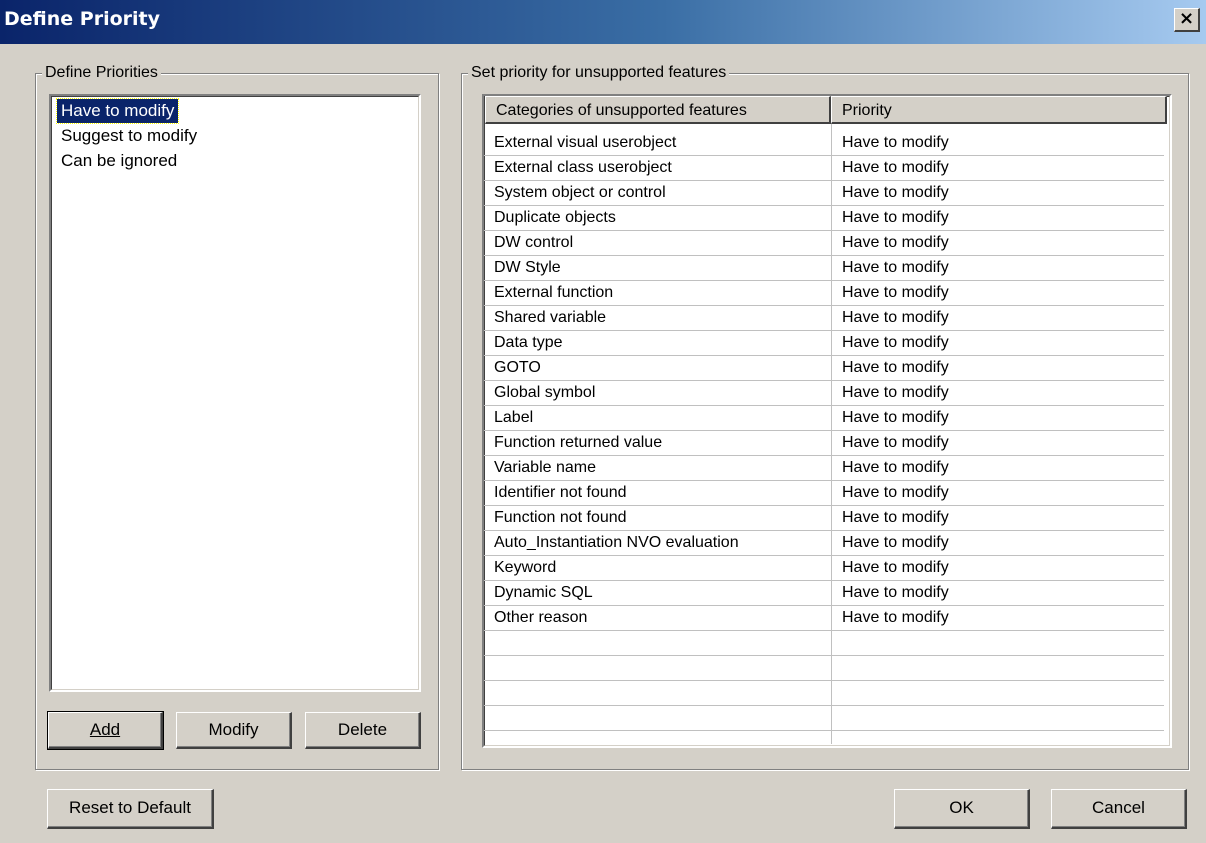 Image resolution: width=1206 pixels, height=843 pixels. I want to click on category-cell: DW Style, so click(527, 267).